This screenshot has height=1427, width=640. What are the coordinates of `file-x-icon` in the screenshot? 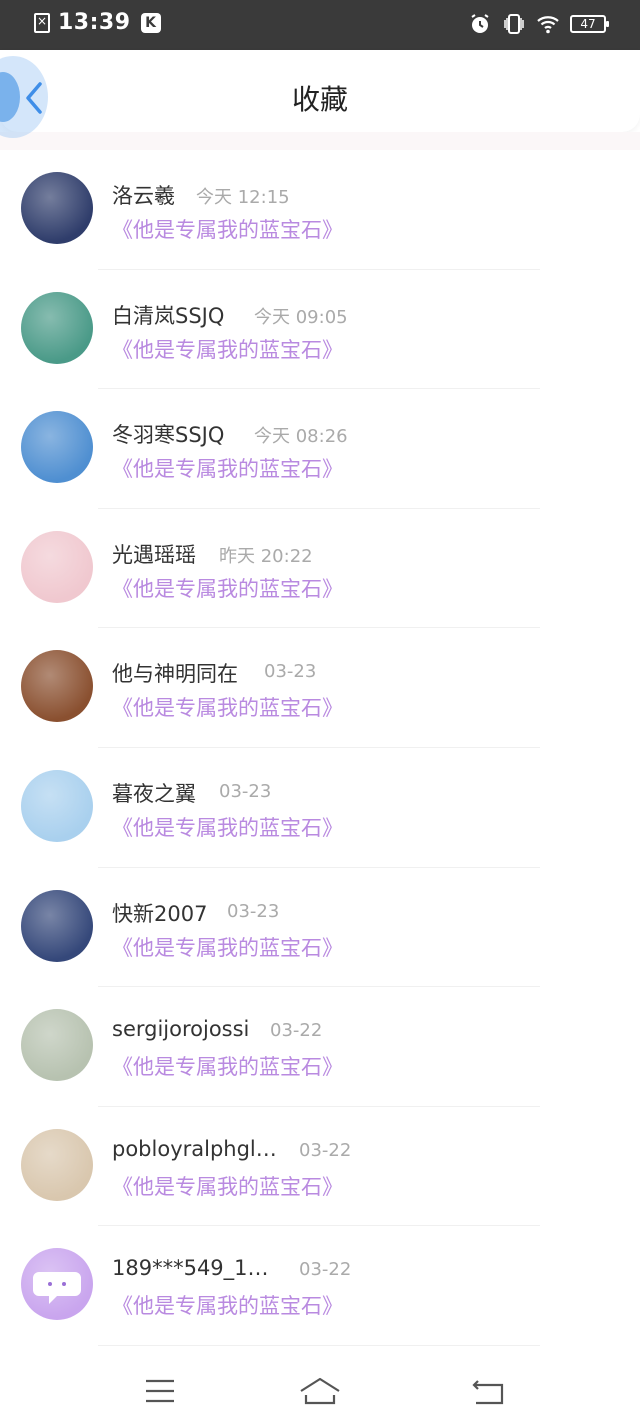 It's located at (42, 22).